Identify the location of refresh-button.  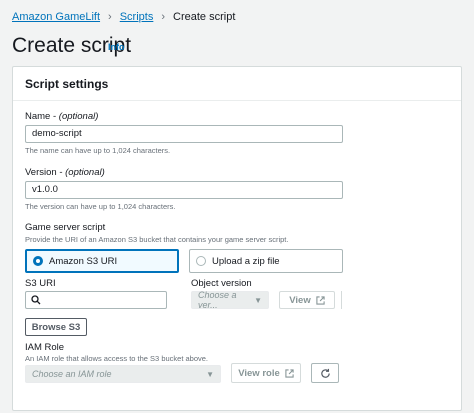
(325, 373).